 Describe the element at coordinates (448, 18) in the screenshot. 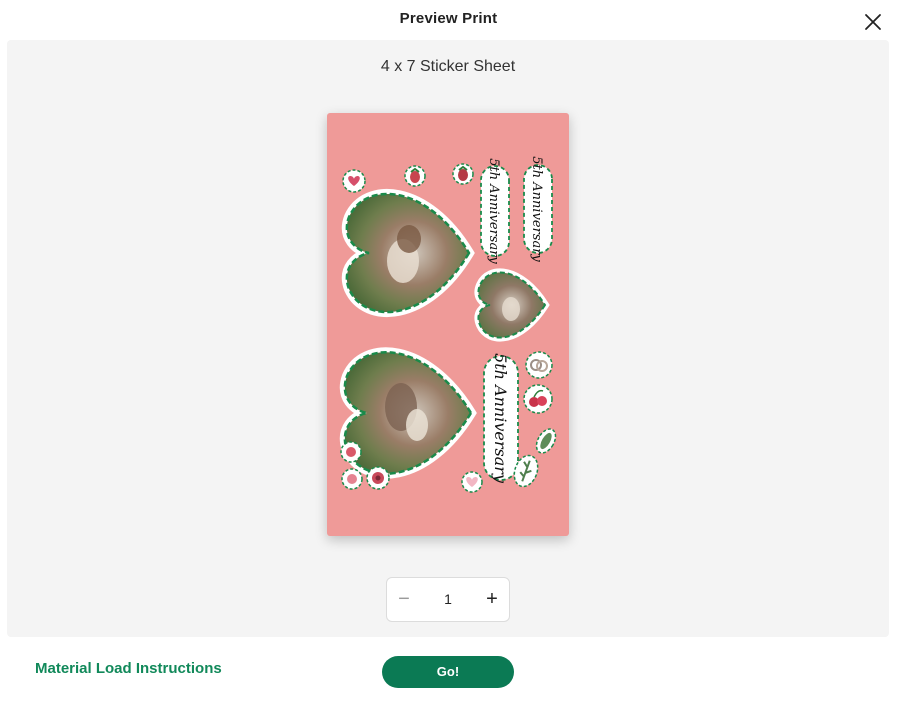

I see `dialog-title: Preview Print` at that location.